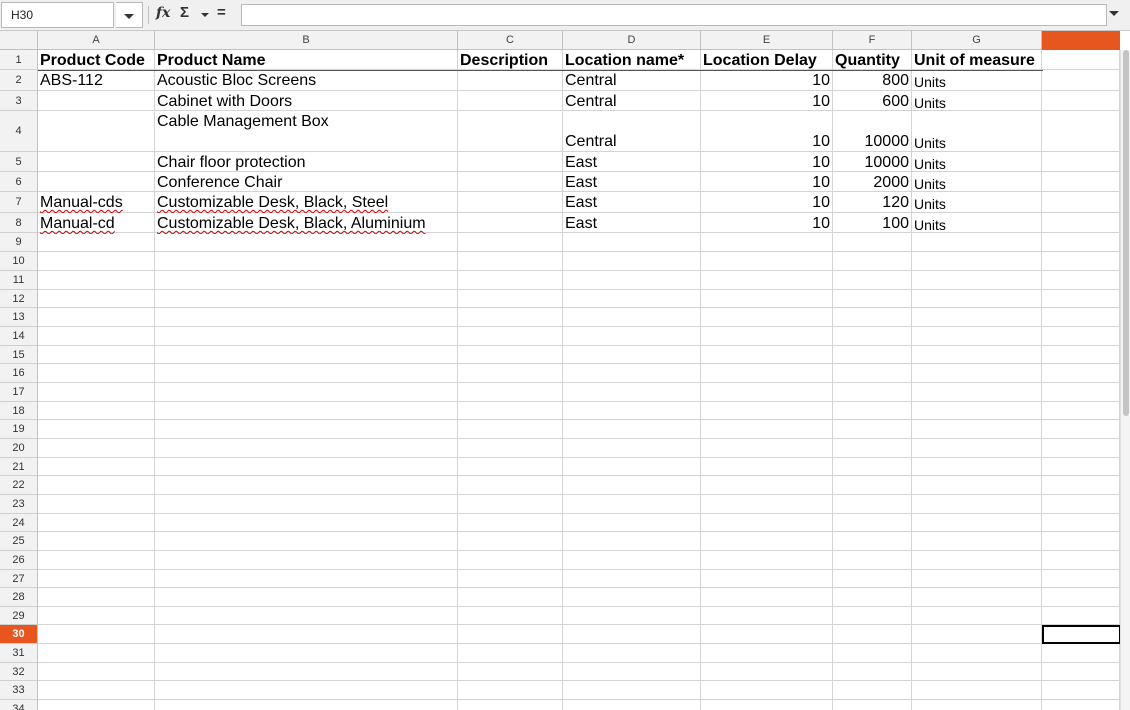 The width and height of the screenshot is (1130, 710). I want to click on header-unit-of-measure: Unit of measure, so click(978, 60).